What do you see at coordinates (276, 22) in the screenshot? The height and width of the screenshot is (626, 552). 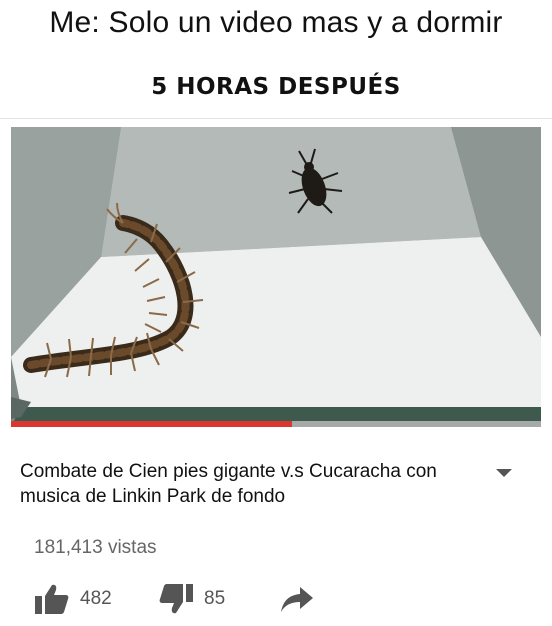 I see `meme-top-caption: Me: Solo un video mas y a dormir` at bounding box center [276, 22].